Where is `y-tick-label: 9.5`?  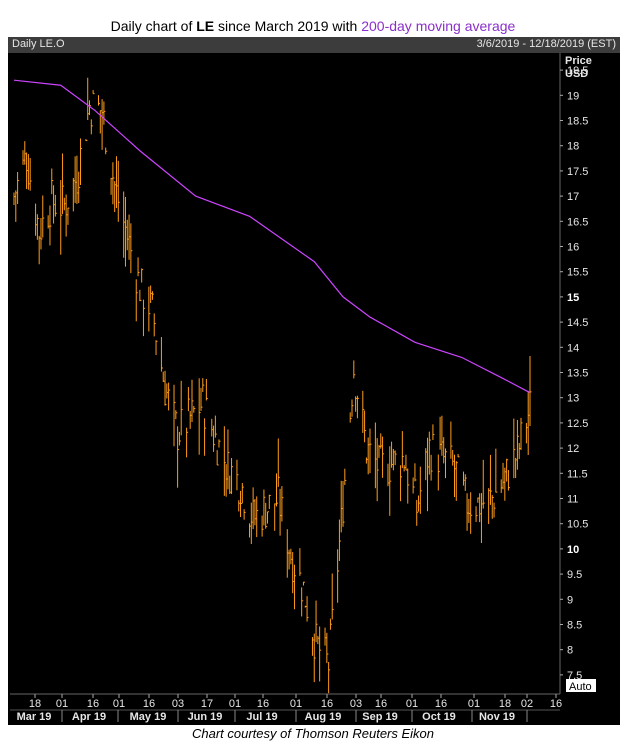 y-tick-label: 9.5 is located at coordinates (574, 575).